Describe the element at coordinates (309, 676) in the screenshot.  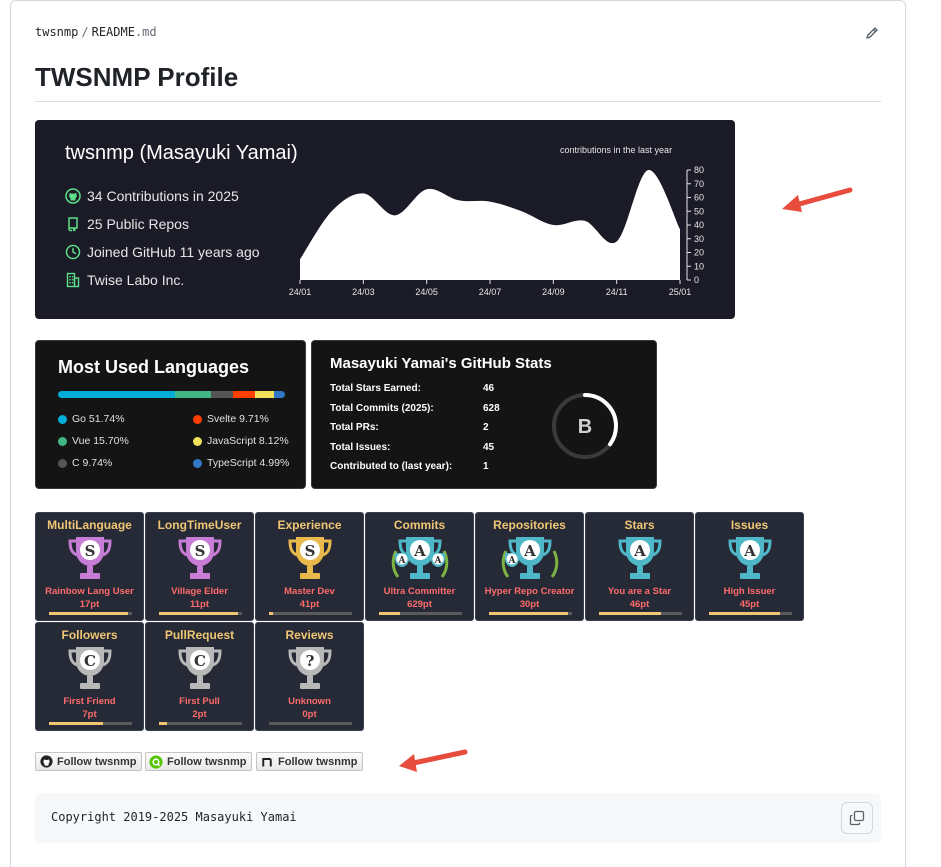
I see `trophy-card: Reviews? Unknown 0pt` at that location.